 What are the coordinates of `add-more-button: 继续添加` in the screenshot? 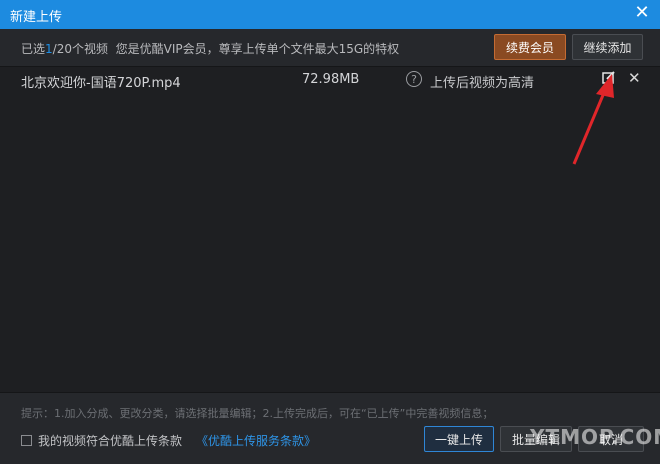 It's located at (607, 47).